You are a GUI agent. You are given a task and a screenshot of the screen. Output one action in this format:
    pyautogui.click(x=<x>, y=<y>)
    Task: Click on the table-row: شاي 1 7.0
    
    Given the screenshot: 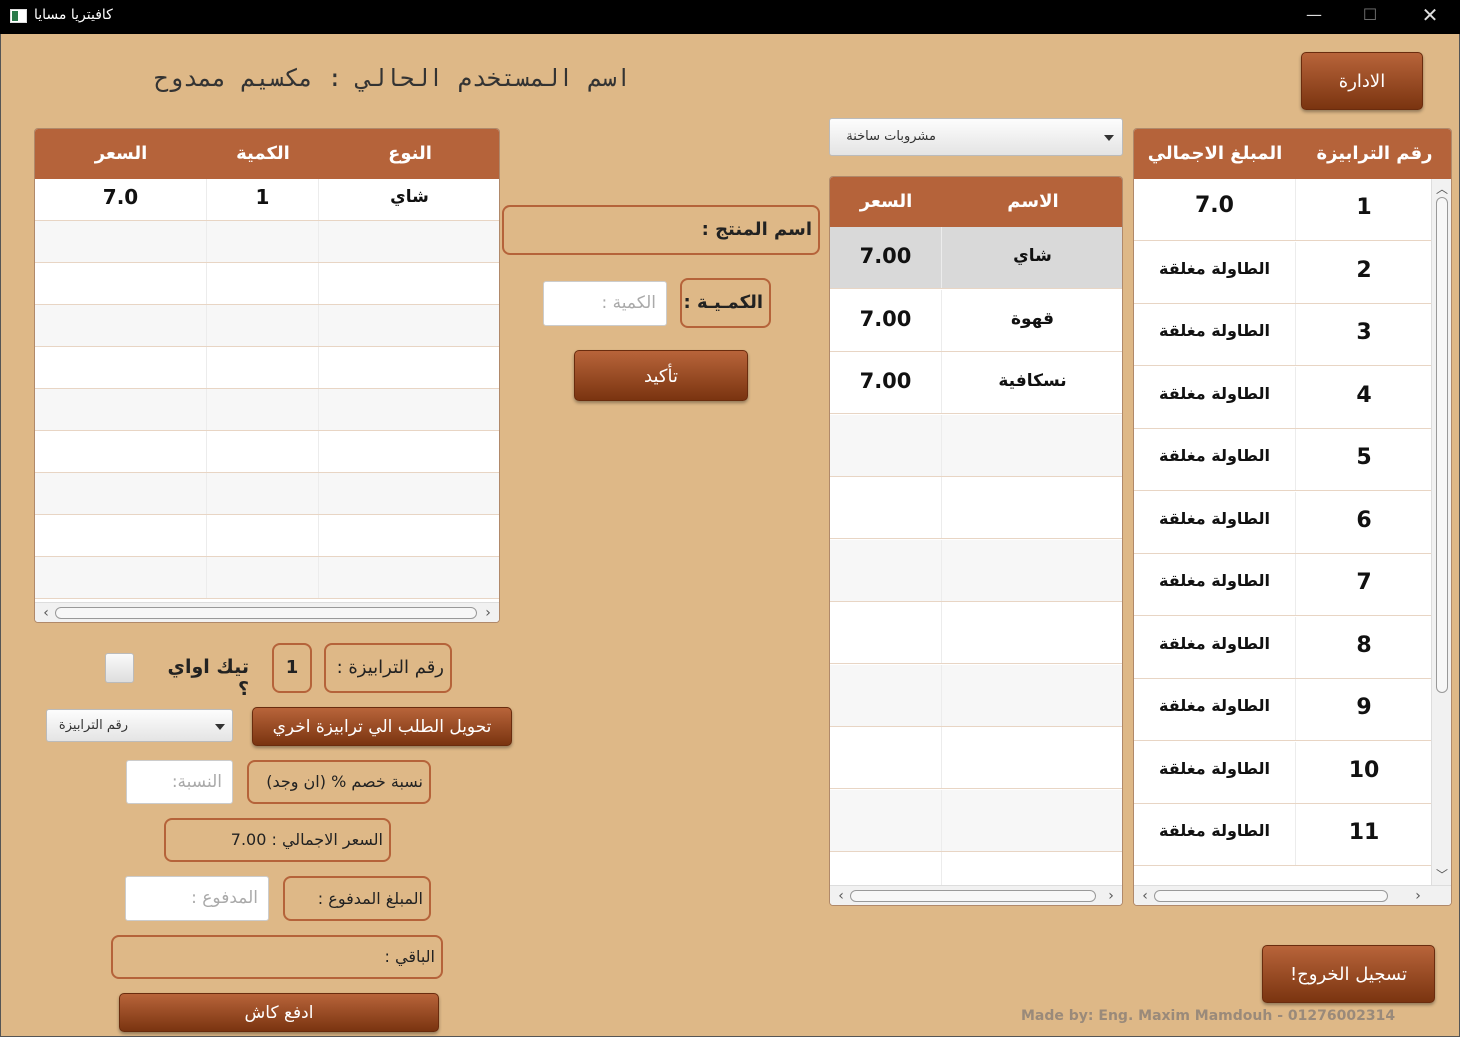 What is the action you would take?
    pyautogui.click(x=267, y=200)
    